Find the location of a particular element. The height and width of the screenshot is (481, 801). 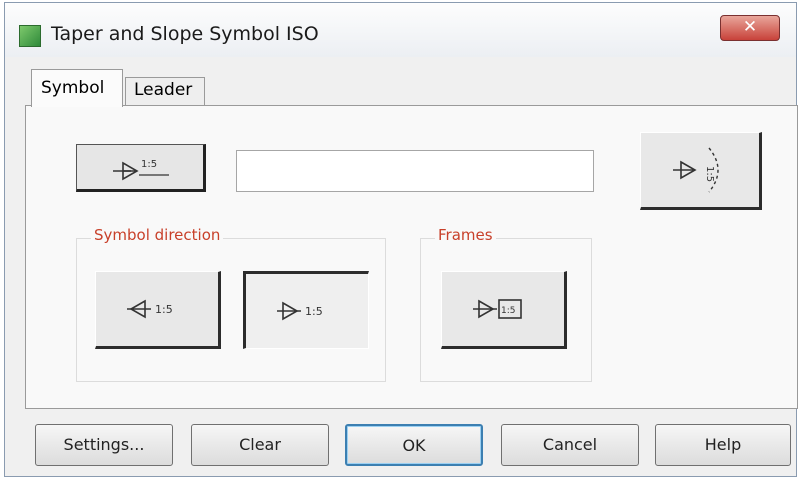

vertical-symbol-button: 1:5 is located at coordinates (701, 171).